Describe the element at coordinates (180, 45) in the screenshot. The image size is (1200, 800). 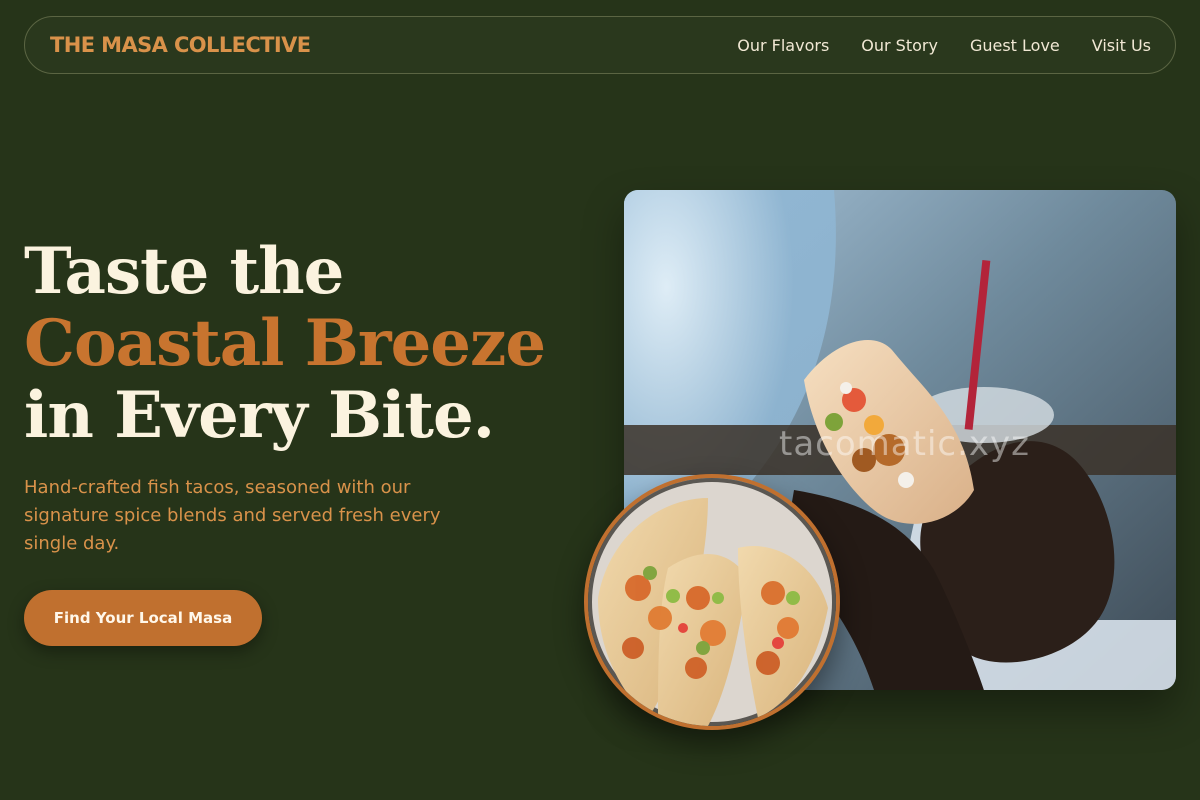
I see `brand-logo: THE MASA COLLECTIVE` at that location.